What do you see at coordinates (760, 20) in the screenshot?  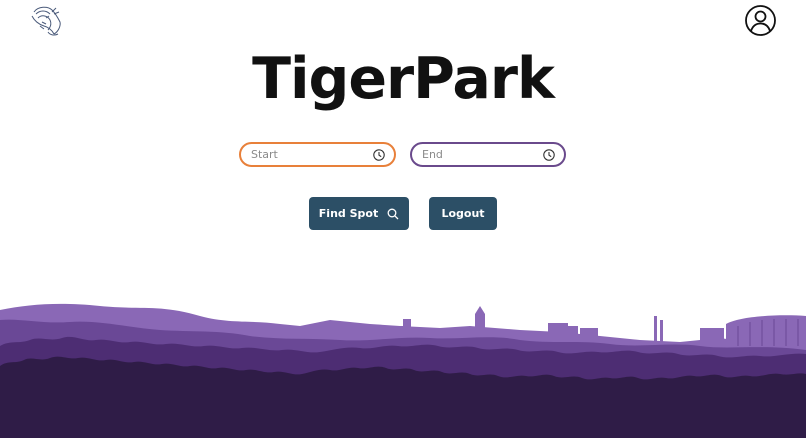 I see `user-profile-icon` at bounding box center [760, 20].